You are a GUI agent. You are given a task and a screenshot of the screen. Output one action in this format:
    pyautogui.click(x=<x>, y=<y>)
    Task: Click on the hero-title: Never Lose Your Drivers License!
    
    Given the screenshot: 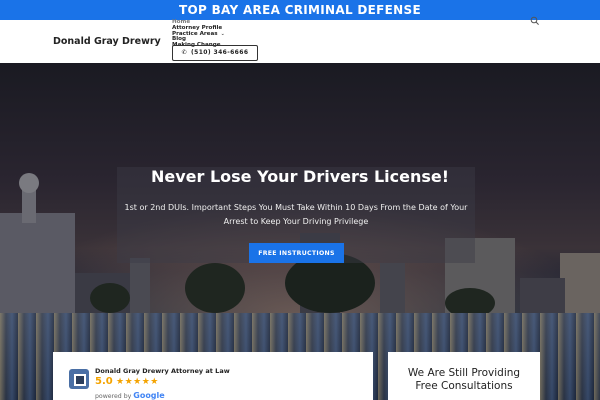 What is the action you would take?
    pyautogui.click(x=300, y=176)
    